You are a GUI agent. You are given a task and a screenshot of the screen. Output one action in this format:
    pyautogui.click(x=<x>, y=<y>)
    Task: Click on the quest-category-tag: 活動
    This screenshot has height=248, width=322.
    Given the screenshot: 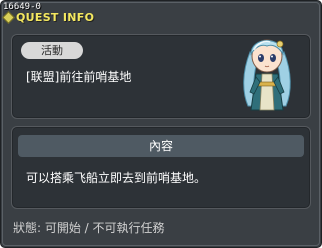 What is the action you would take?
    pyautogui.click(x=52, y=50)
    